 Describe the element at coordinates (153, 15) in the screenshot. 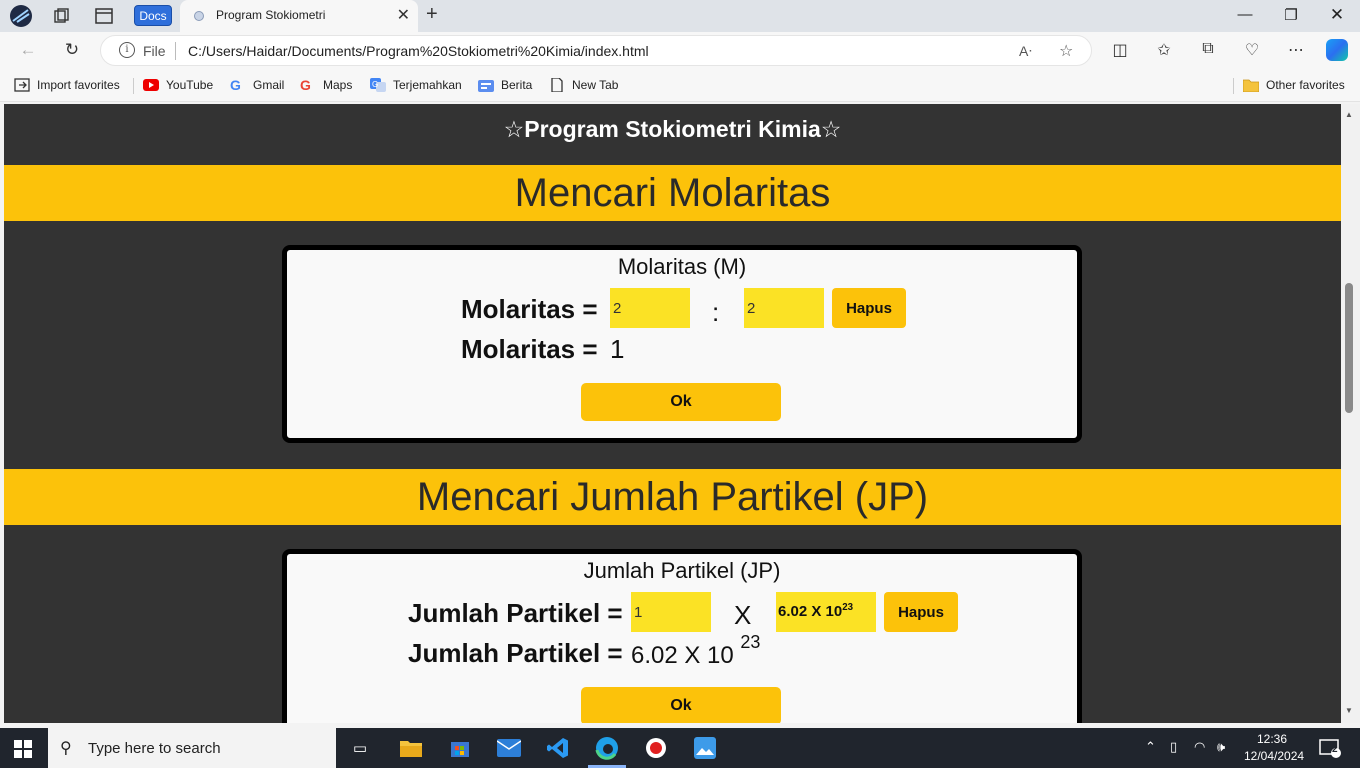

I see `docs-tab-group: Docs` at that location.